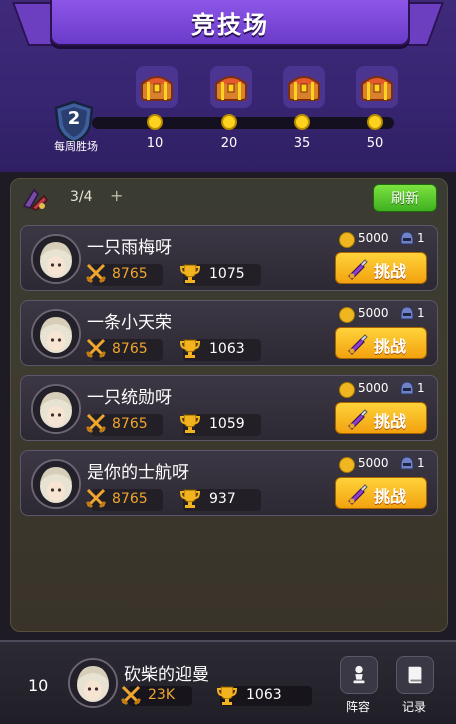  I want to click on player-name: 一只雨梅呀, so click(129, 248).